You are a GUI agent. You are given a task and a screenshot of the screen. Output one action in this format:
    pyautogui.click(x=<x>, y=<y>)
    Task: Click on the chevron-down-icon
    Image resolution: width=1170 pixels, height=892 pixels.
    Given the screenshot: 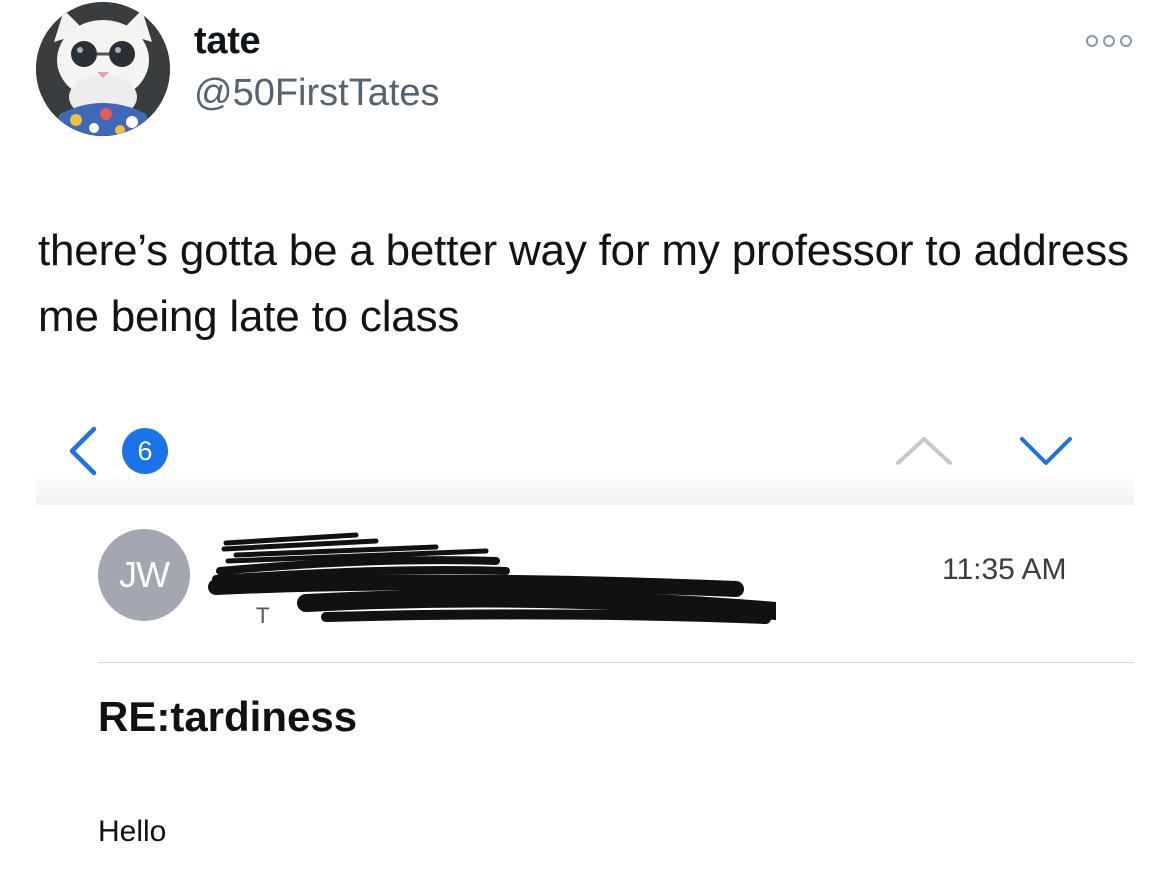 What is the action you would take?
    pyautogui.click(x=1046, y=450)
    